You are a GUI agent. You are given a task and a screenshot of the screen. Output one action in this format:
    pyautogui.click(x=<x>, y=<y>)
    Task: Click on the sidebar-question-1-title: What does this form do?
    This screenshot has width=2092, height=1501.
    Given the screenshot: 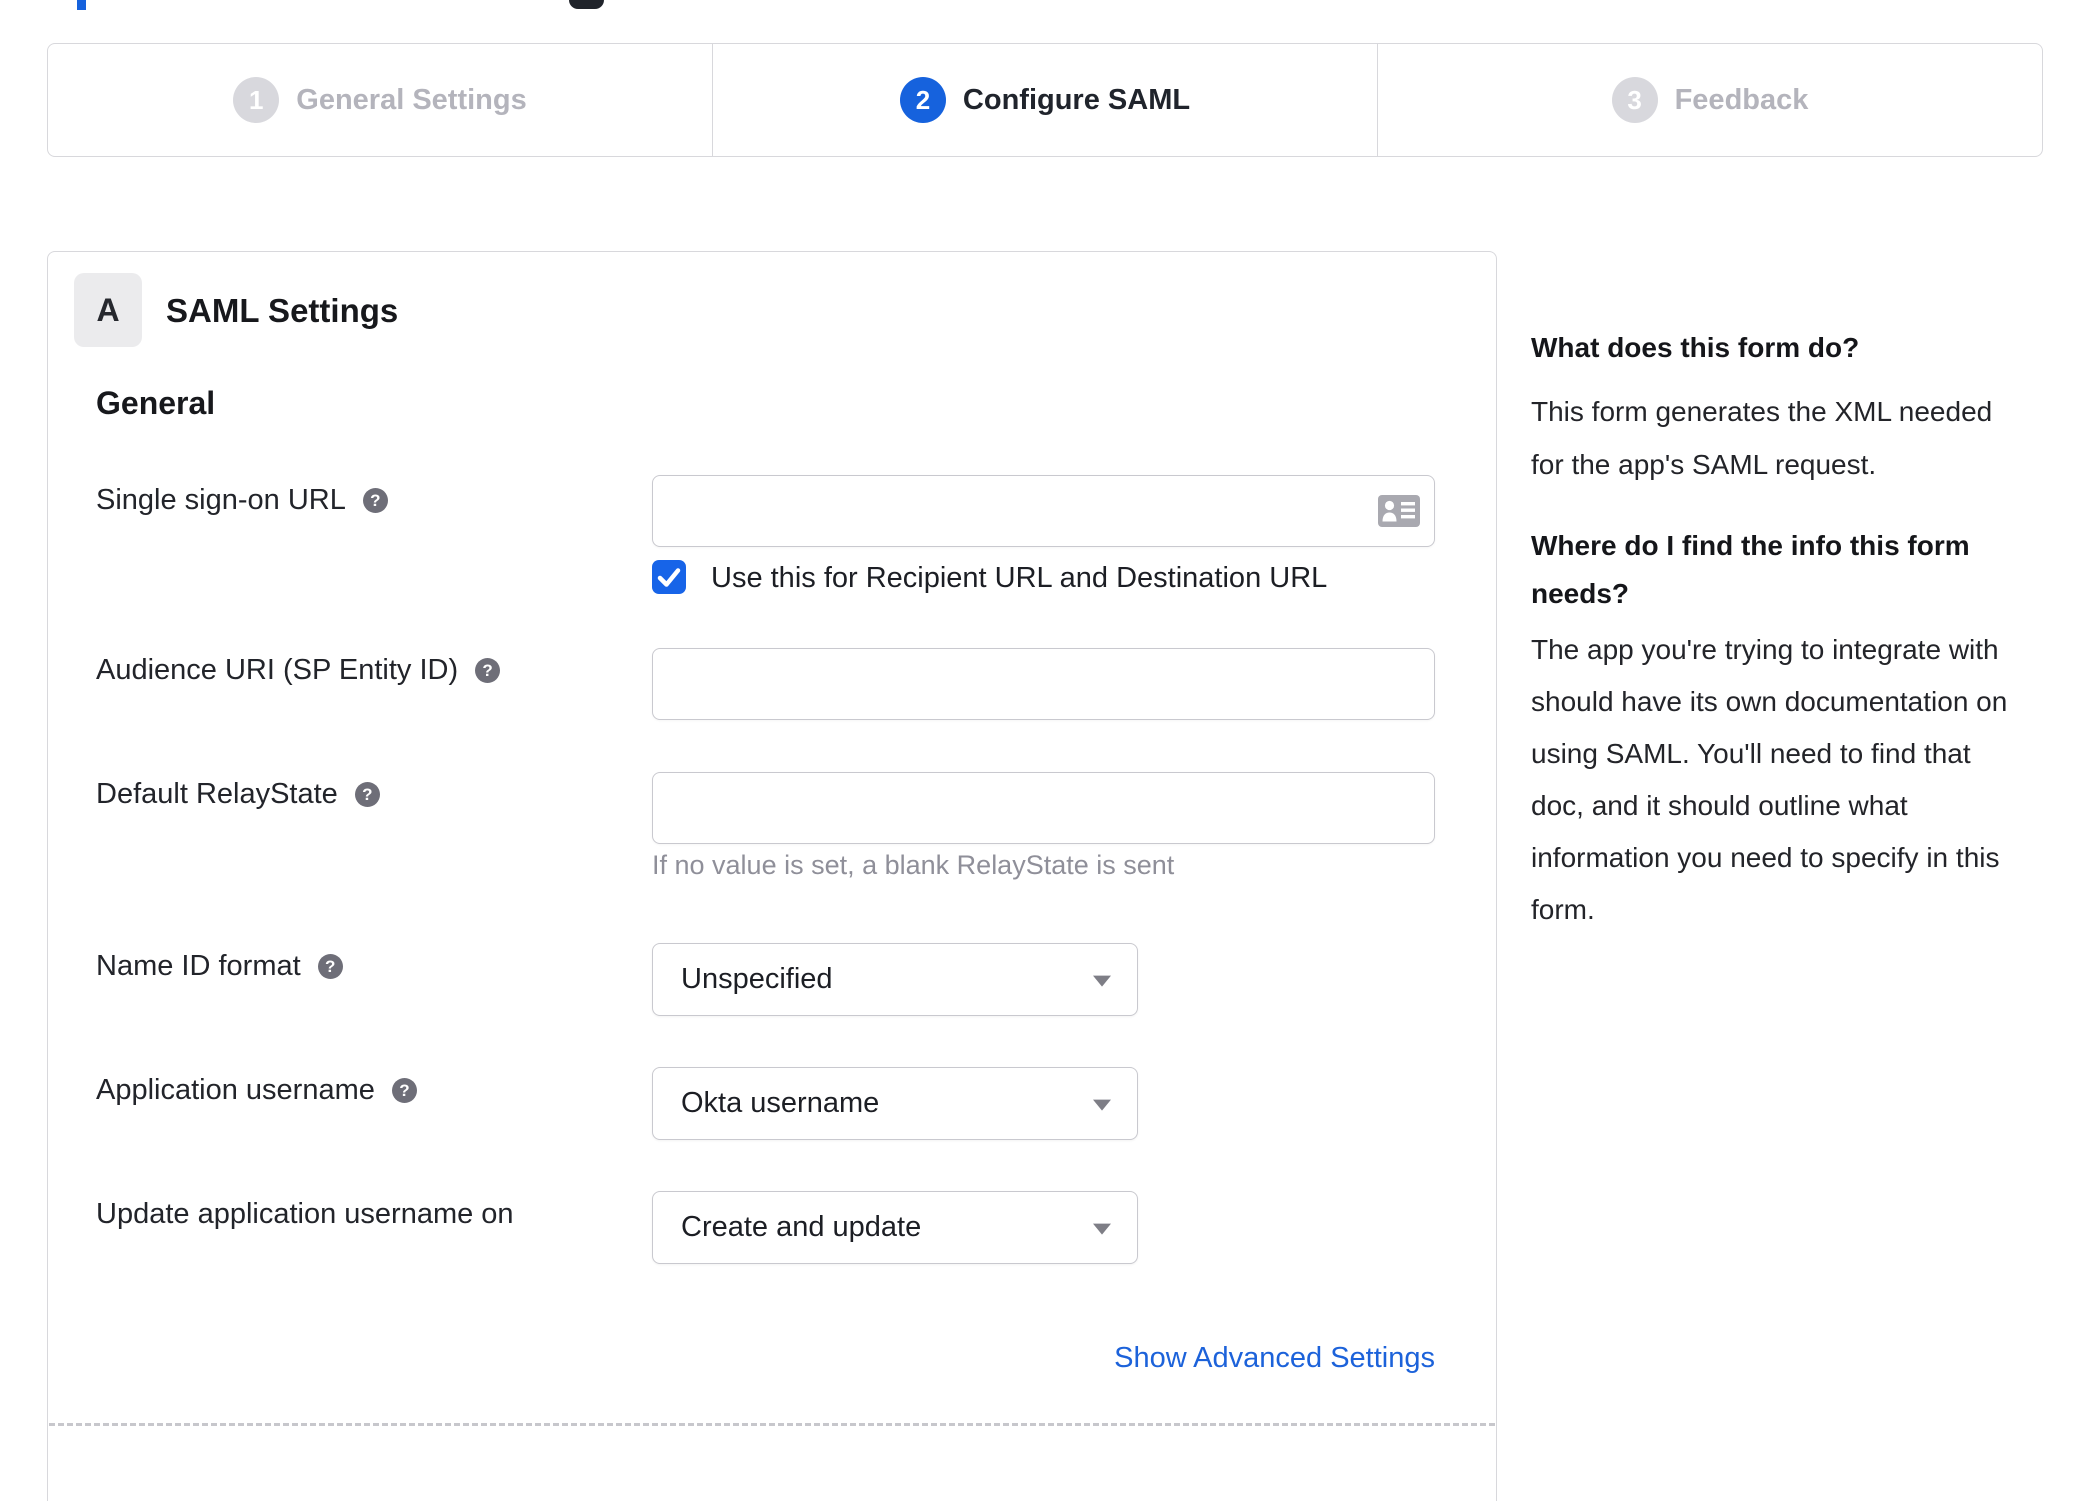 What is the action you would take?
    pyautogui.click(x=1695, y=347)
    